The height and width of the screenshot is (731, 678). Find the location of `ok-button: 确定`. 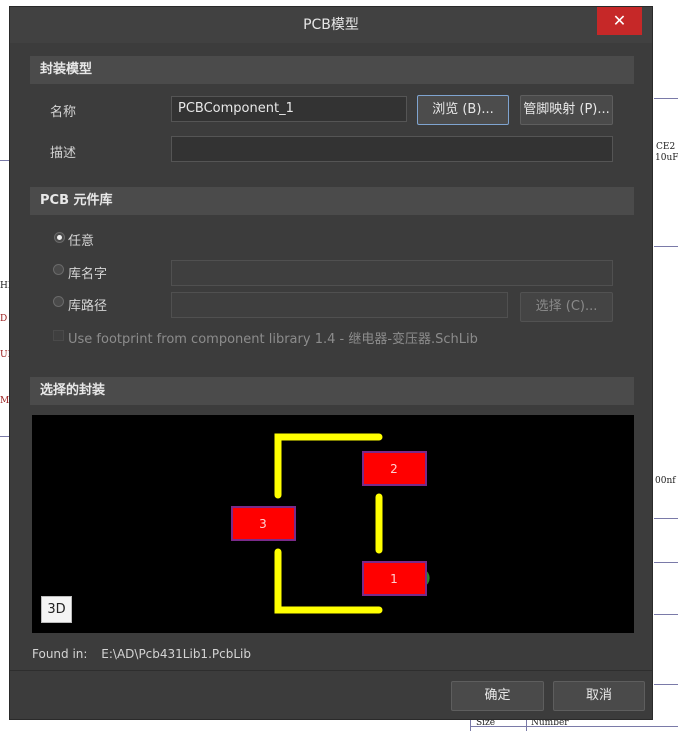

ok-button: 确定 is located at coordinates (497, 696).